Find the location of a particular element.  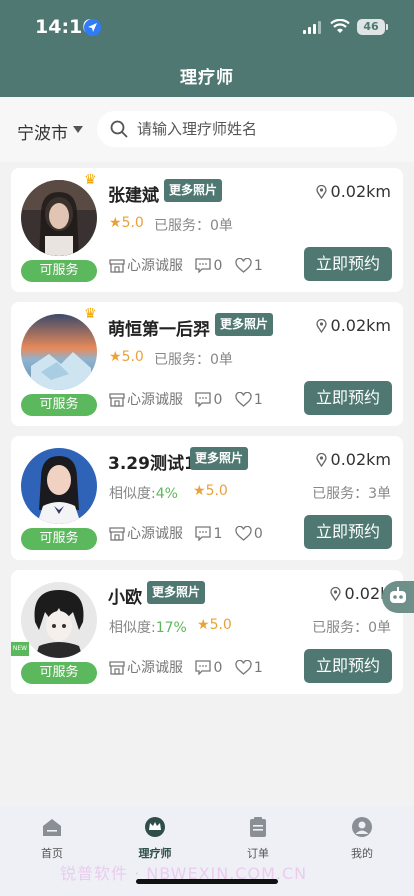

floating-assistant-button is located at coordinates (398, 597).